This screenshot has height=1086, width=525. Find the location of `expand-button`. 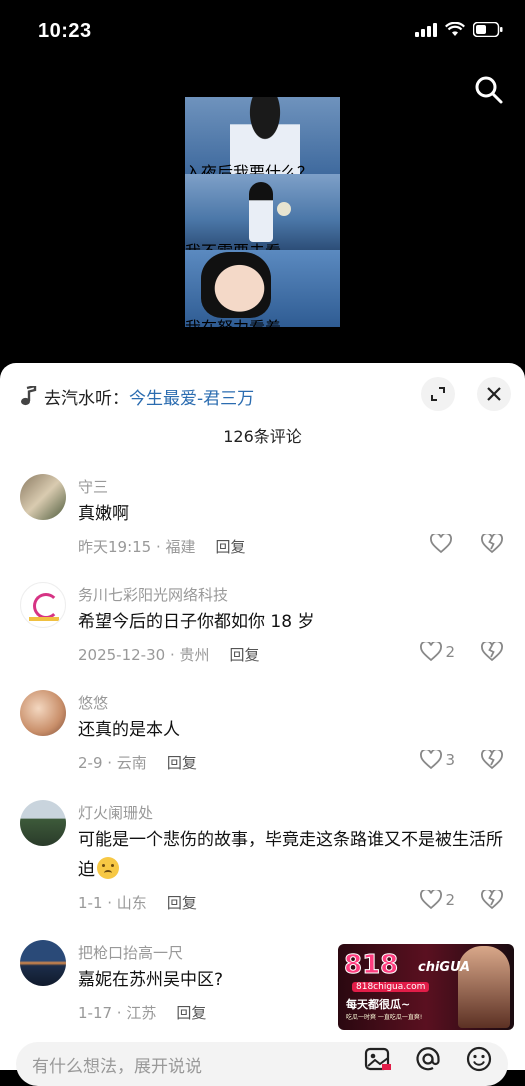

expand-button is located at coordinates (438, 394).